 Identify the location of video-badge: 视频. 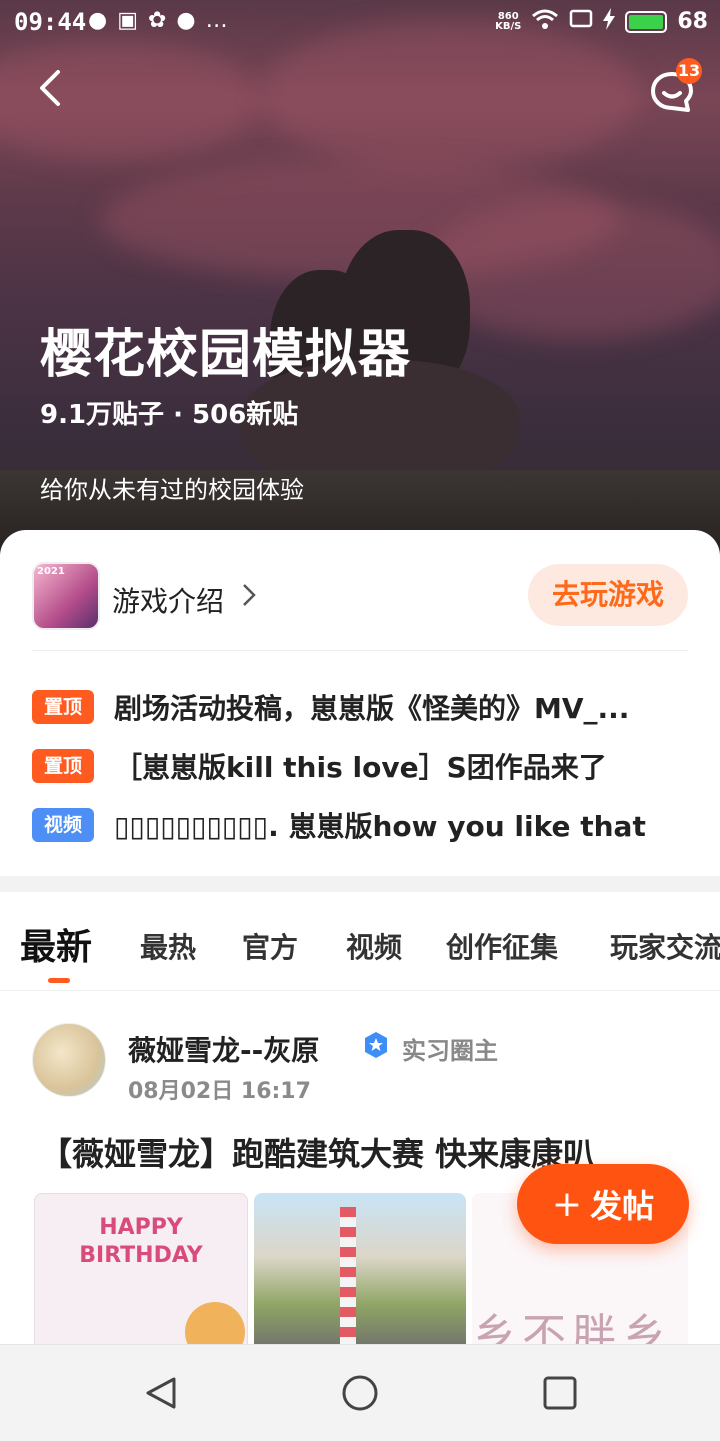
(63, 825).